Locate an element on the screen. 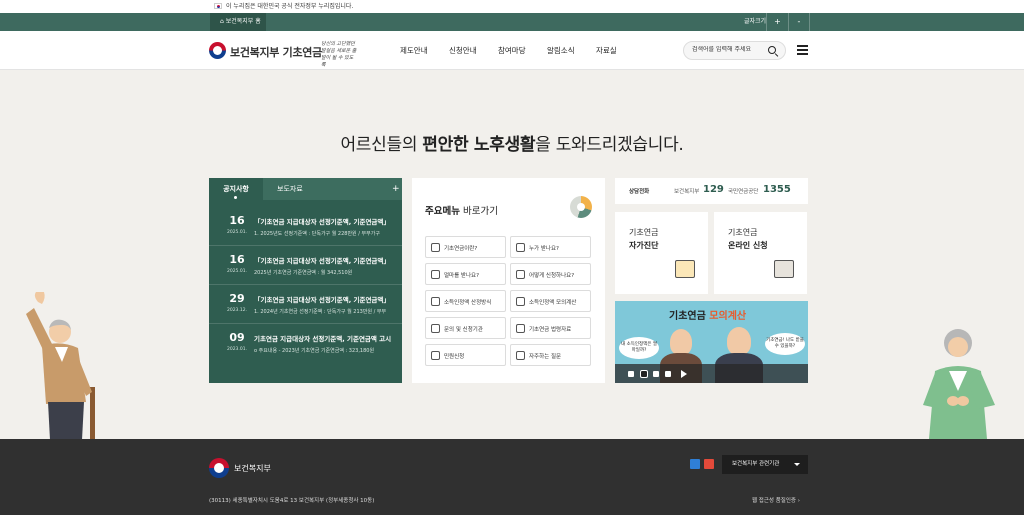 The height and width of the screenshot is (515, 1024). menu-icon is located at coordinates (802, 50).